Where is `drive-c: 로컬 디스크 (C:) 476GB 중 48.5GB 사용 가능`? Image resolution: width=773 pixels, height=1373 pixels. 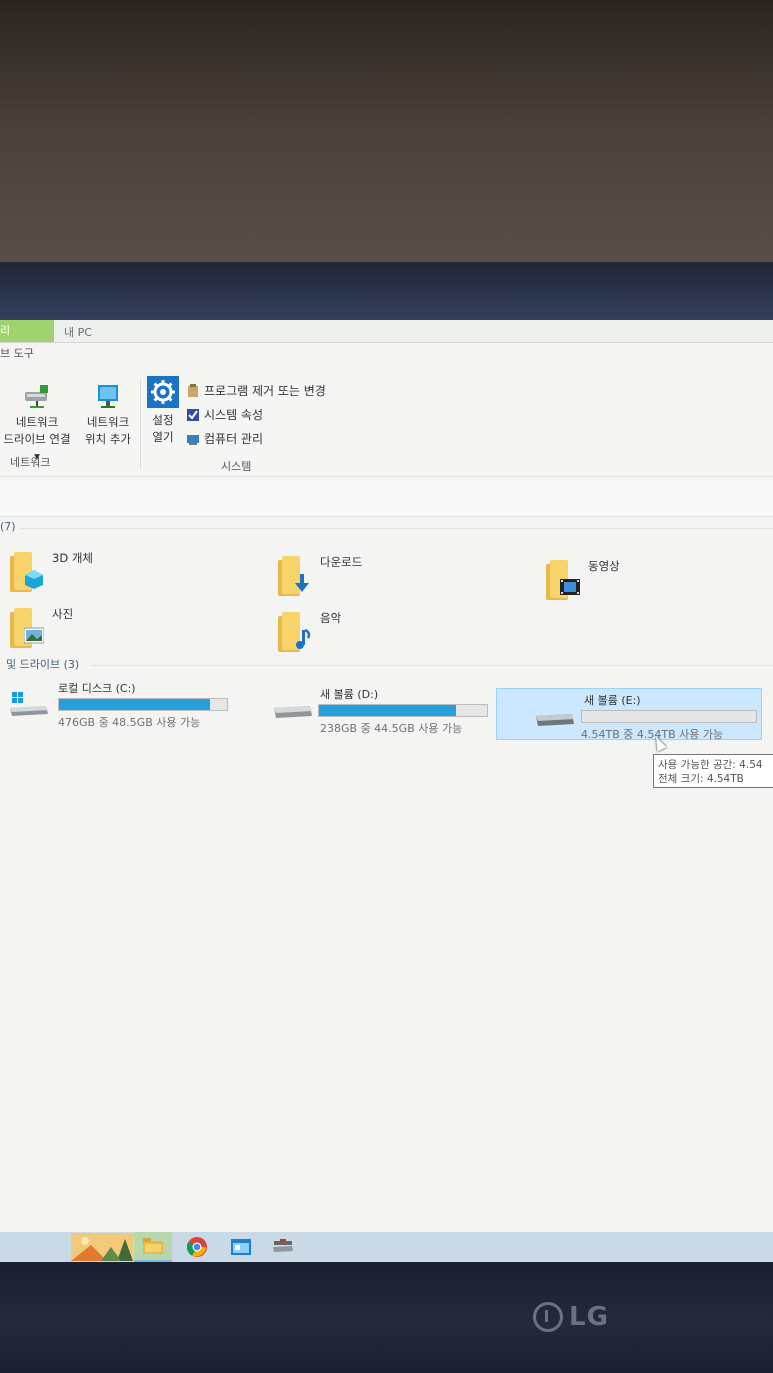 drive-c: 로컬 디스크 (C:) 476GB 중 48.5GB 사용 가능 is located at coordinates (120, 703).